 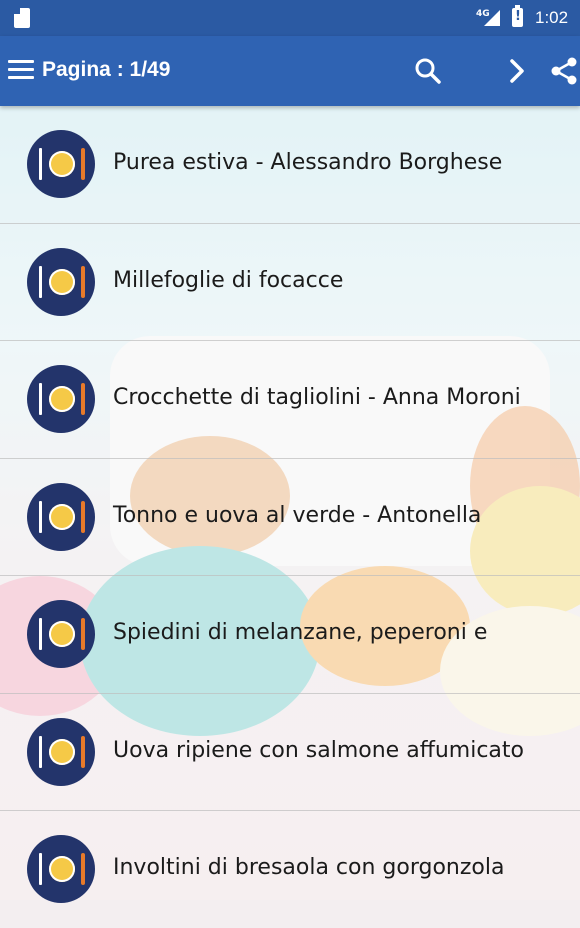 I want to click on list-item: Tonno e uova al verde - Antonella, so click(x=290, y=517).